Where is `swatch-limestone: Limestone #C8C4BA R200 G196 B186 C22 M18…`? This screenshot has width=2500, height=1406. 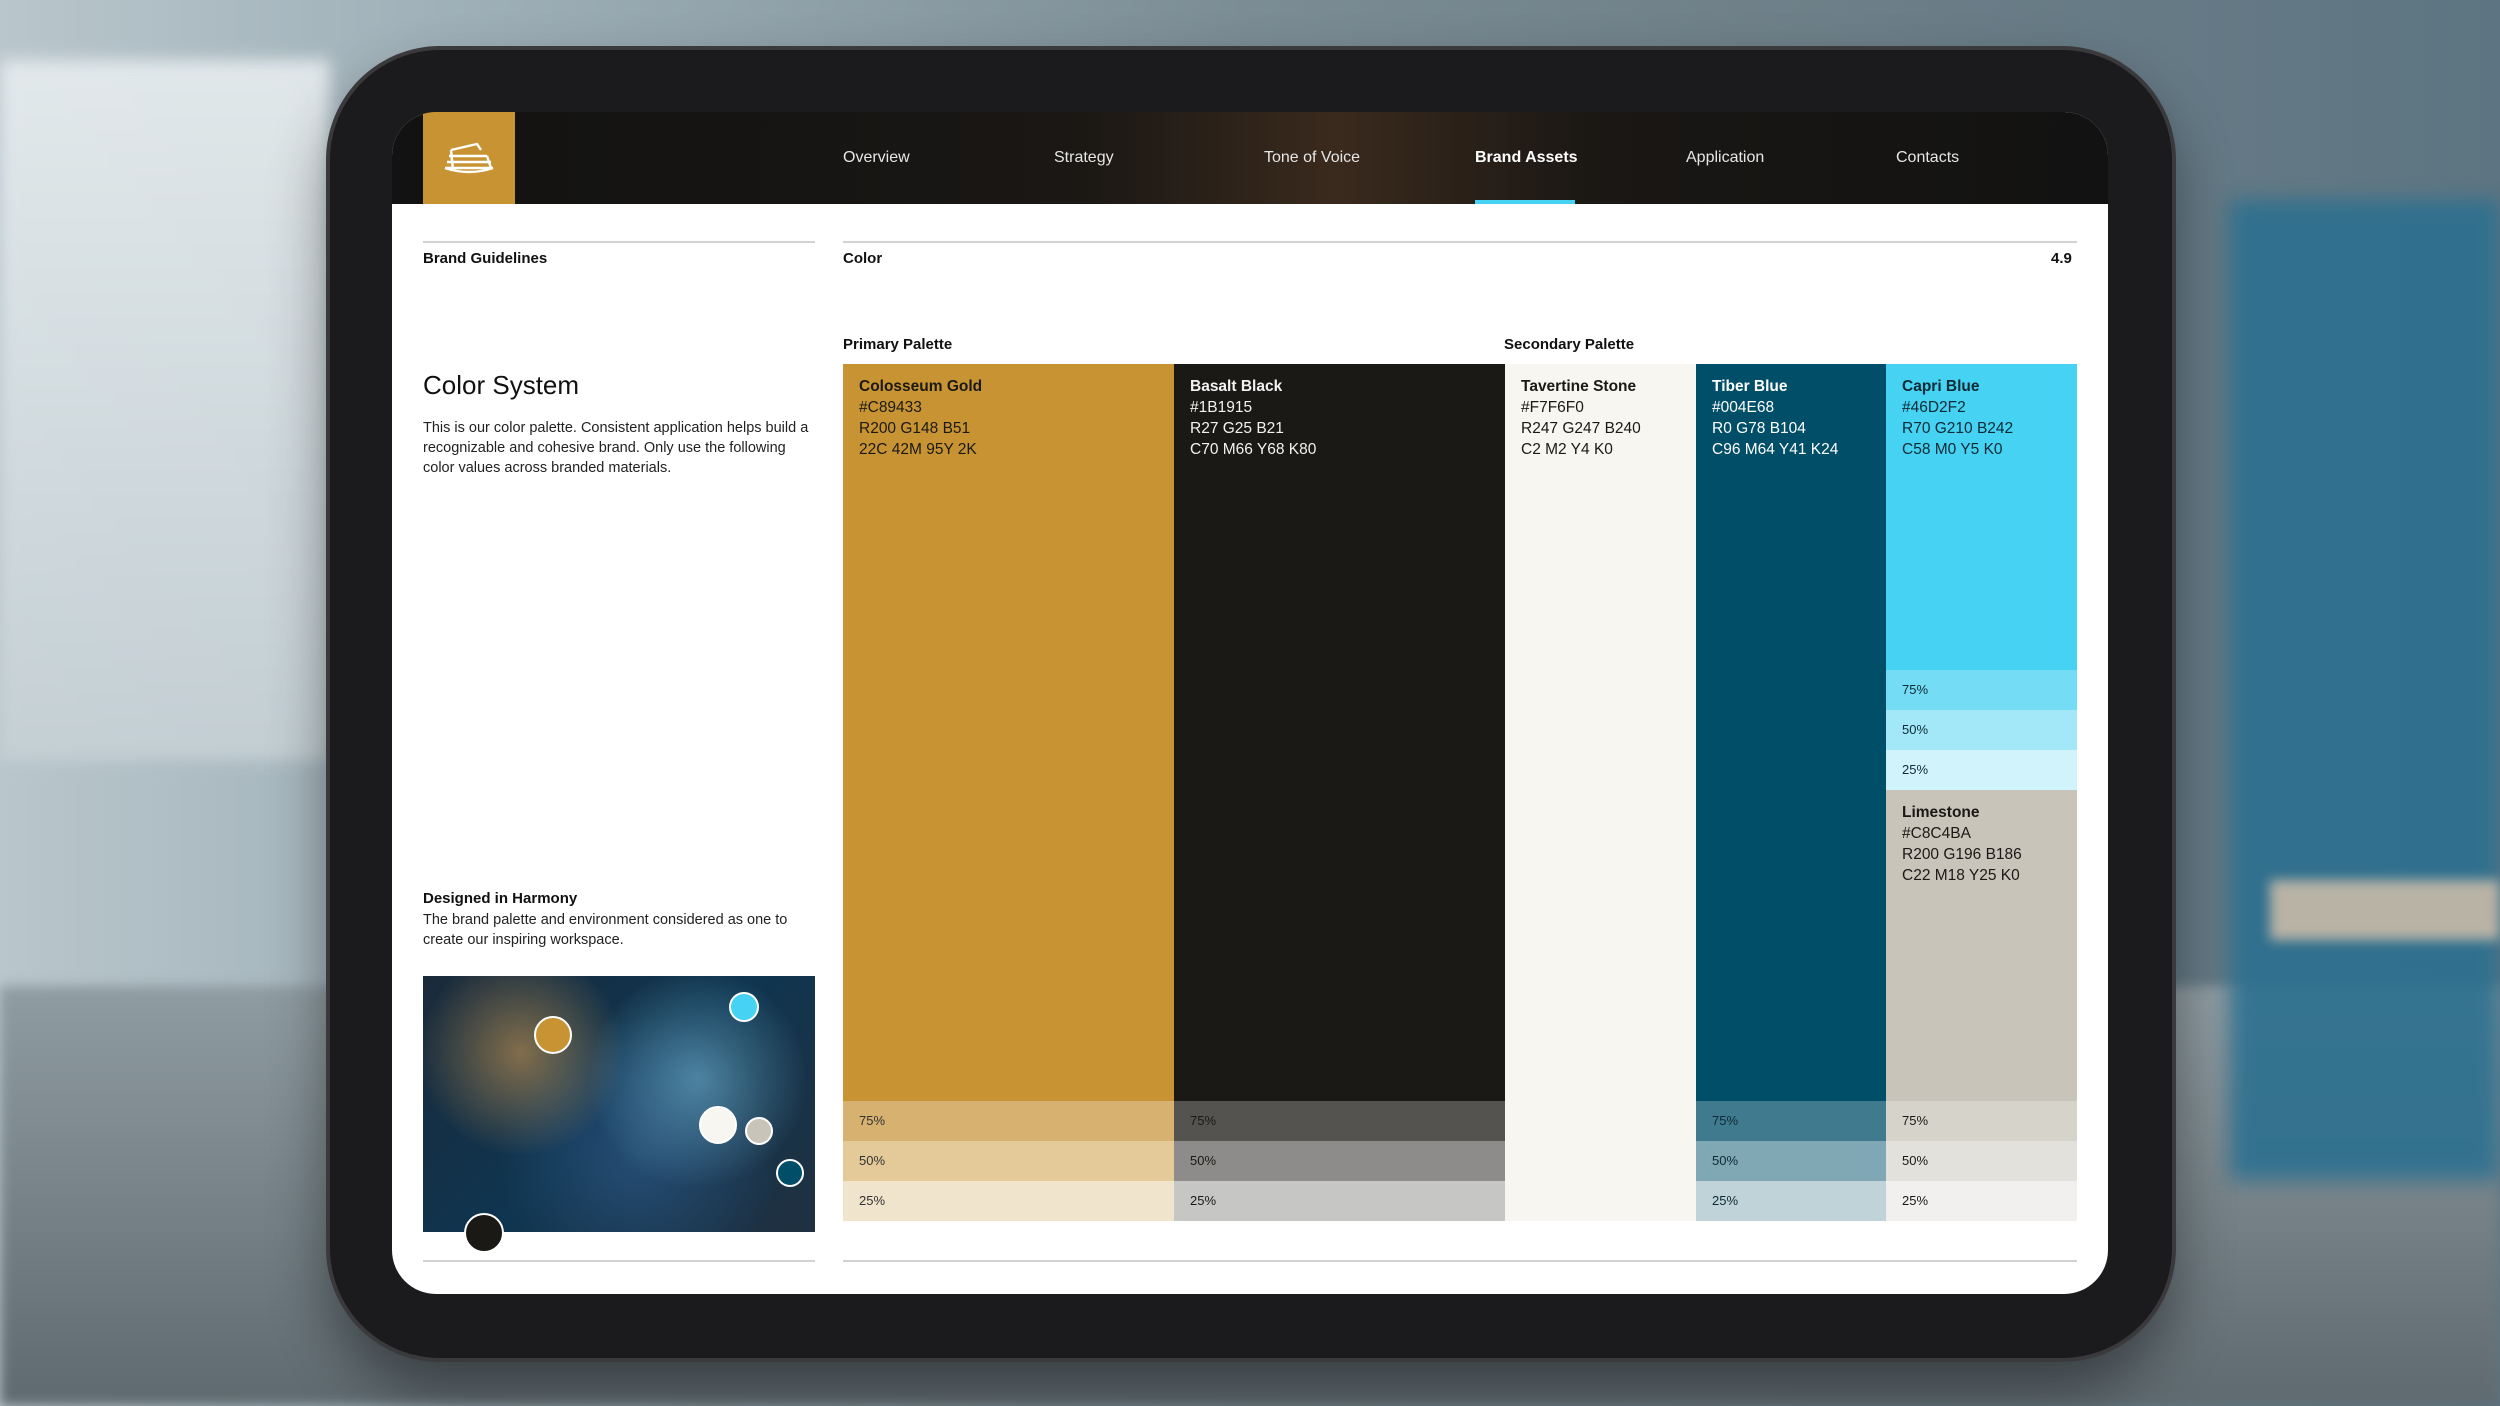 swatch-limestone: Limestone #C8C4BA R200 G196 B186 C22 M18… is located at coordinates (1981, 945).